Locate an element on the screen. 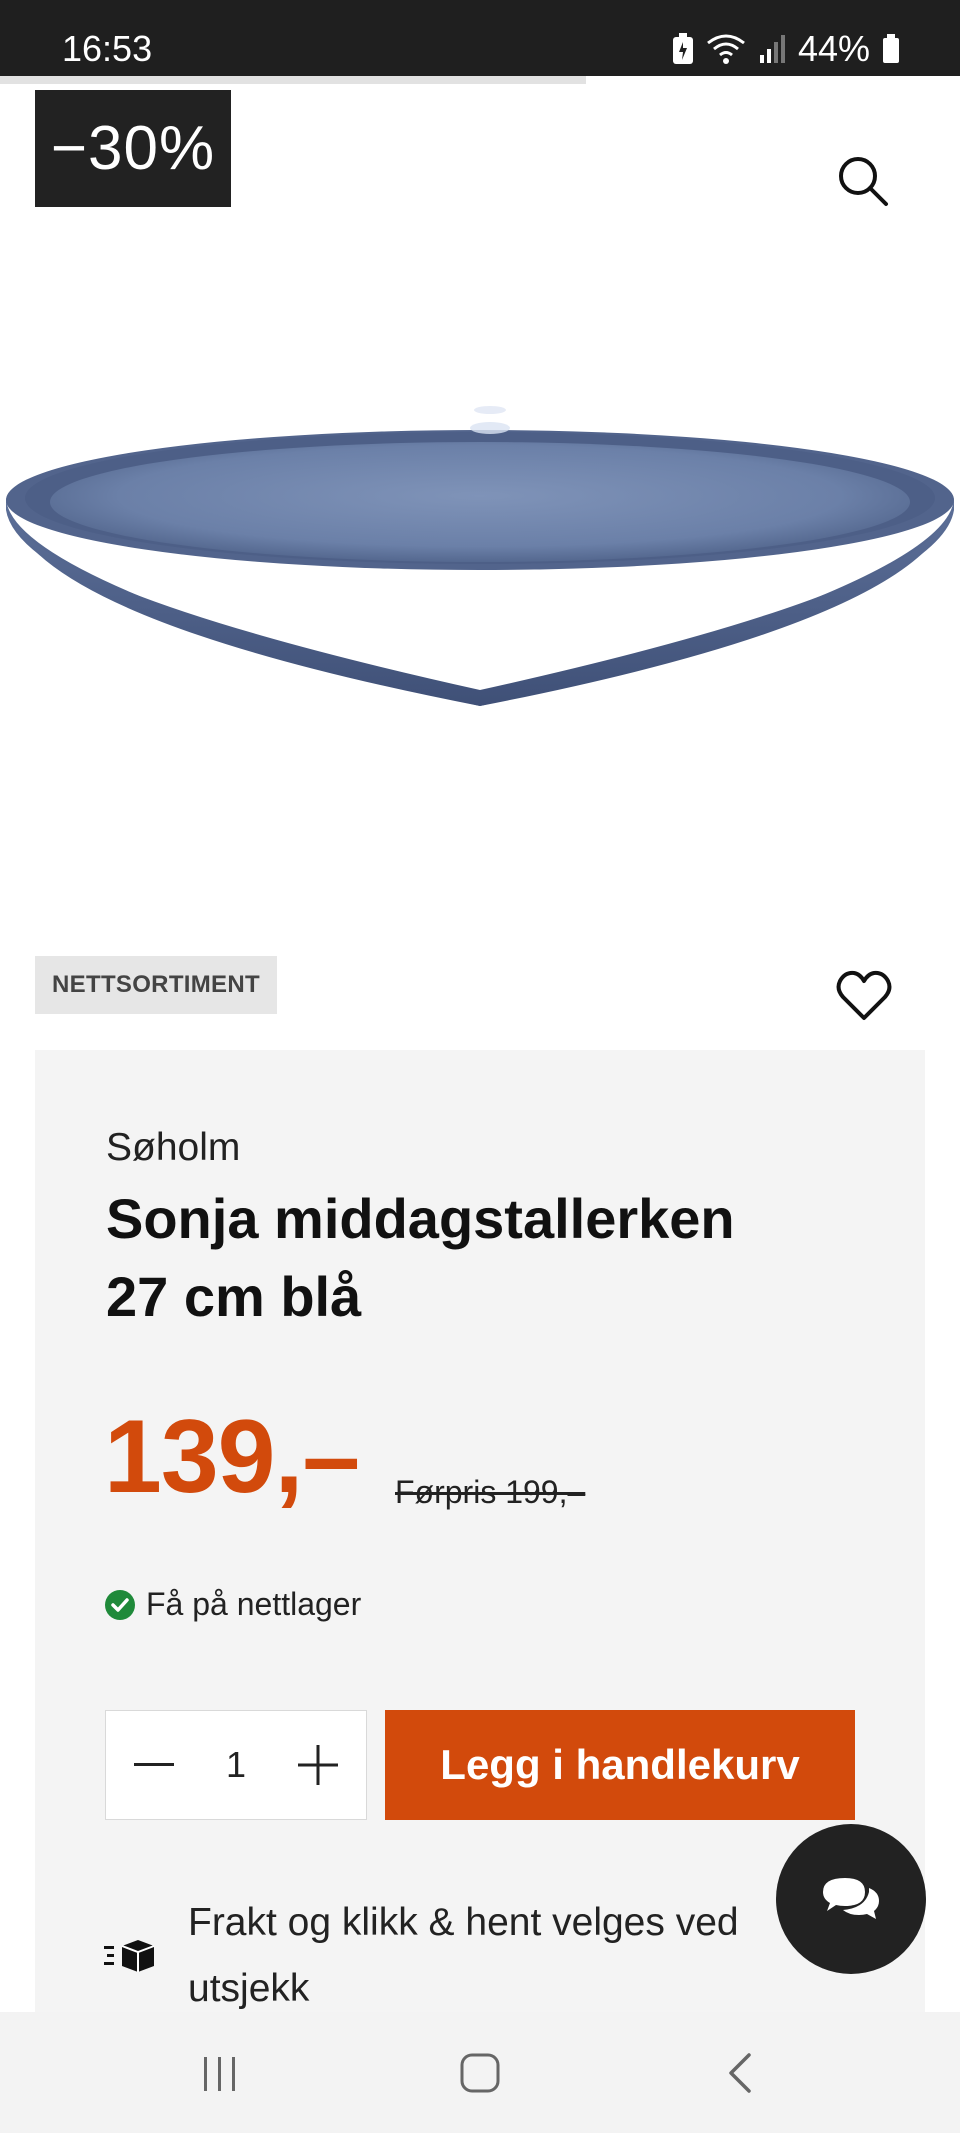 Image resolution: width=960 pixels, height=2133 pixels. battery-icon is located at coordinates (891, 48).